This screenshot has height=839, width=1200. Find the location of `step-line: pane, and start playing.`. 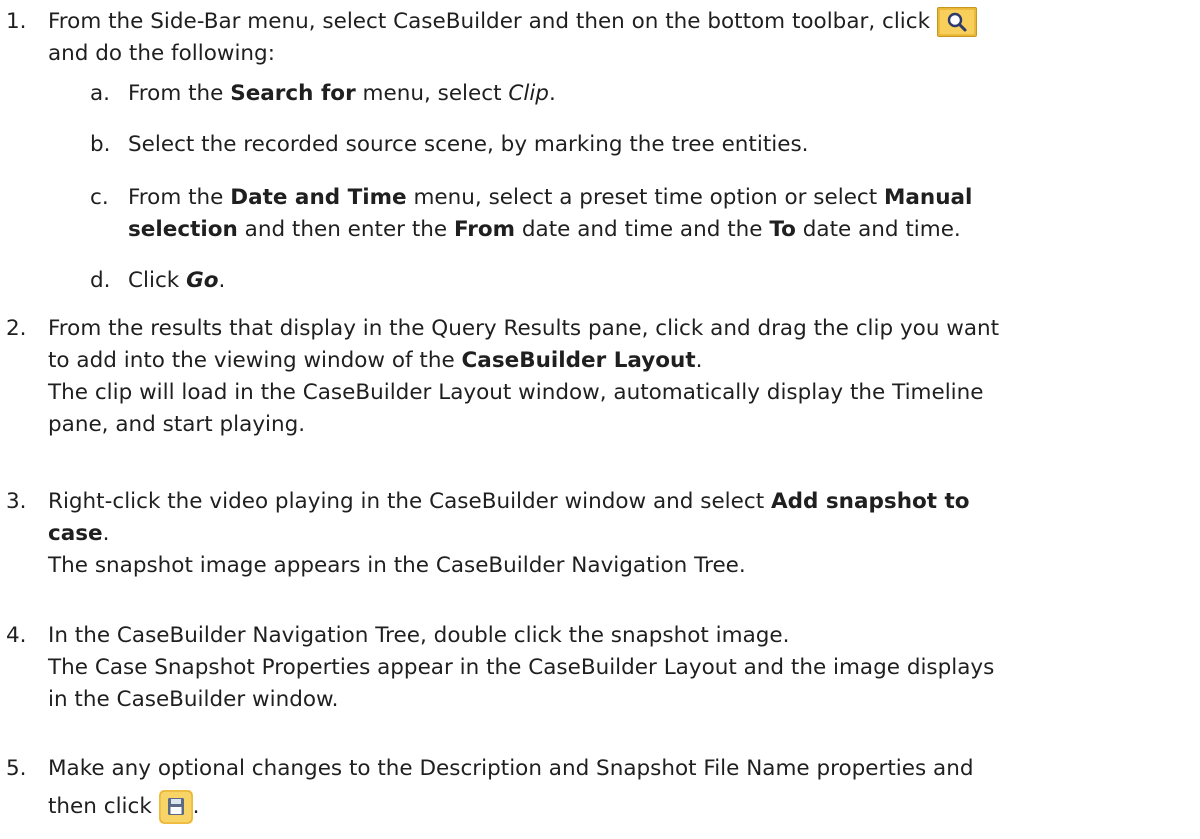

step-line: pane, and start playing. is located at coordinates (177, 424).